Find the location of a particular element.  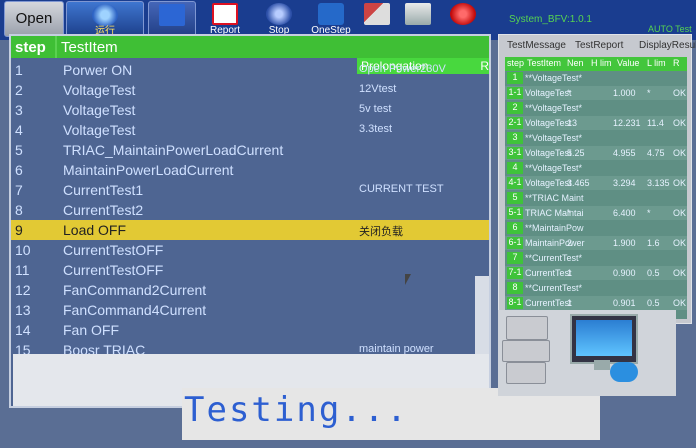

step-number: 11 is located at coordinates (22, 270).